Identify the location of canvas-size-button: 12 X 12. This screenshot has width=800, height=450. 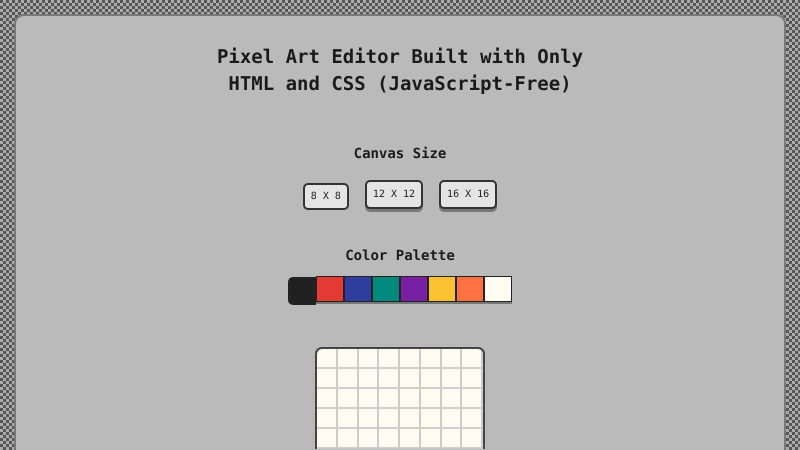
(394, 194).